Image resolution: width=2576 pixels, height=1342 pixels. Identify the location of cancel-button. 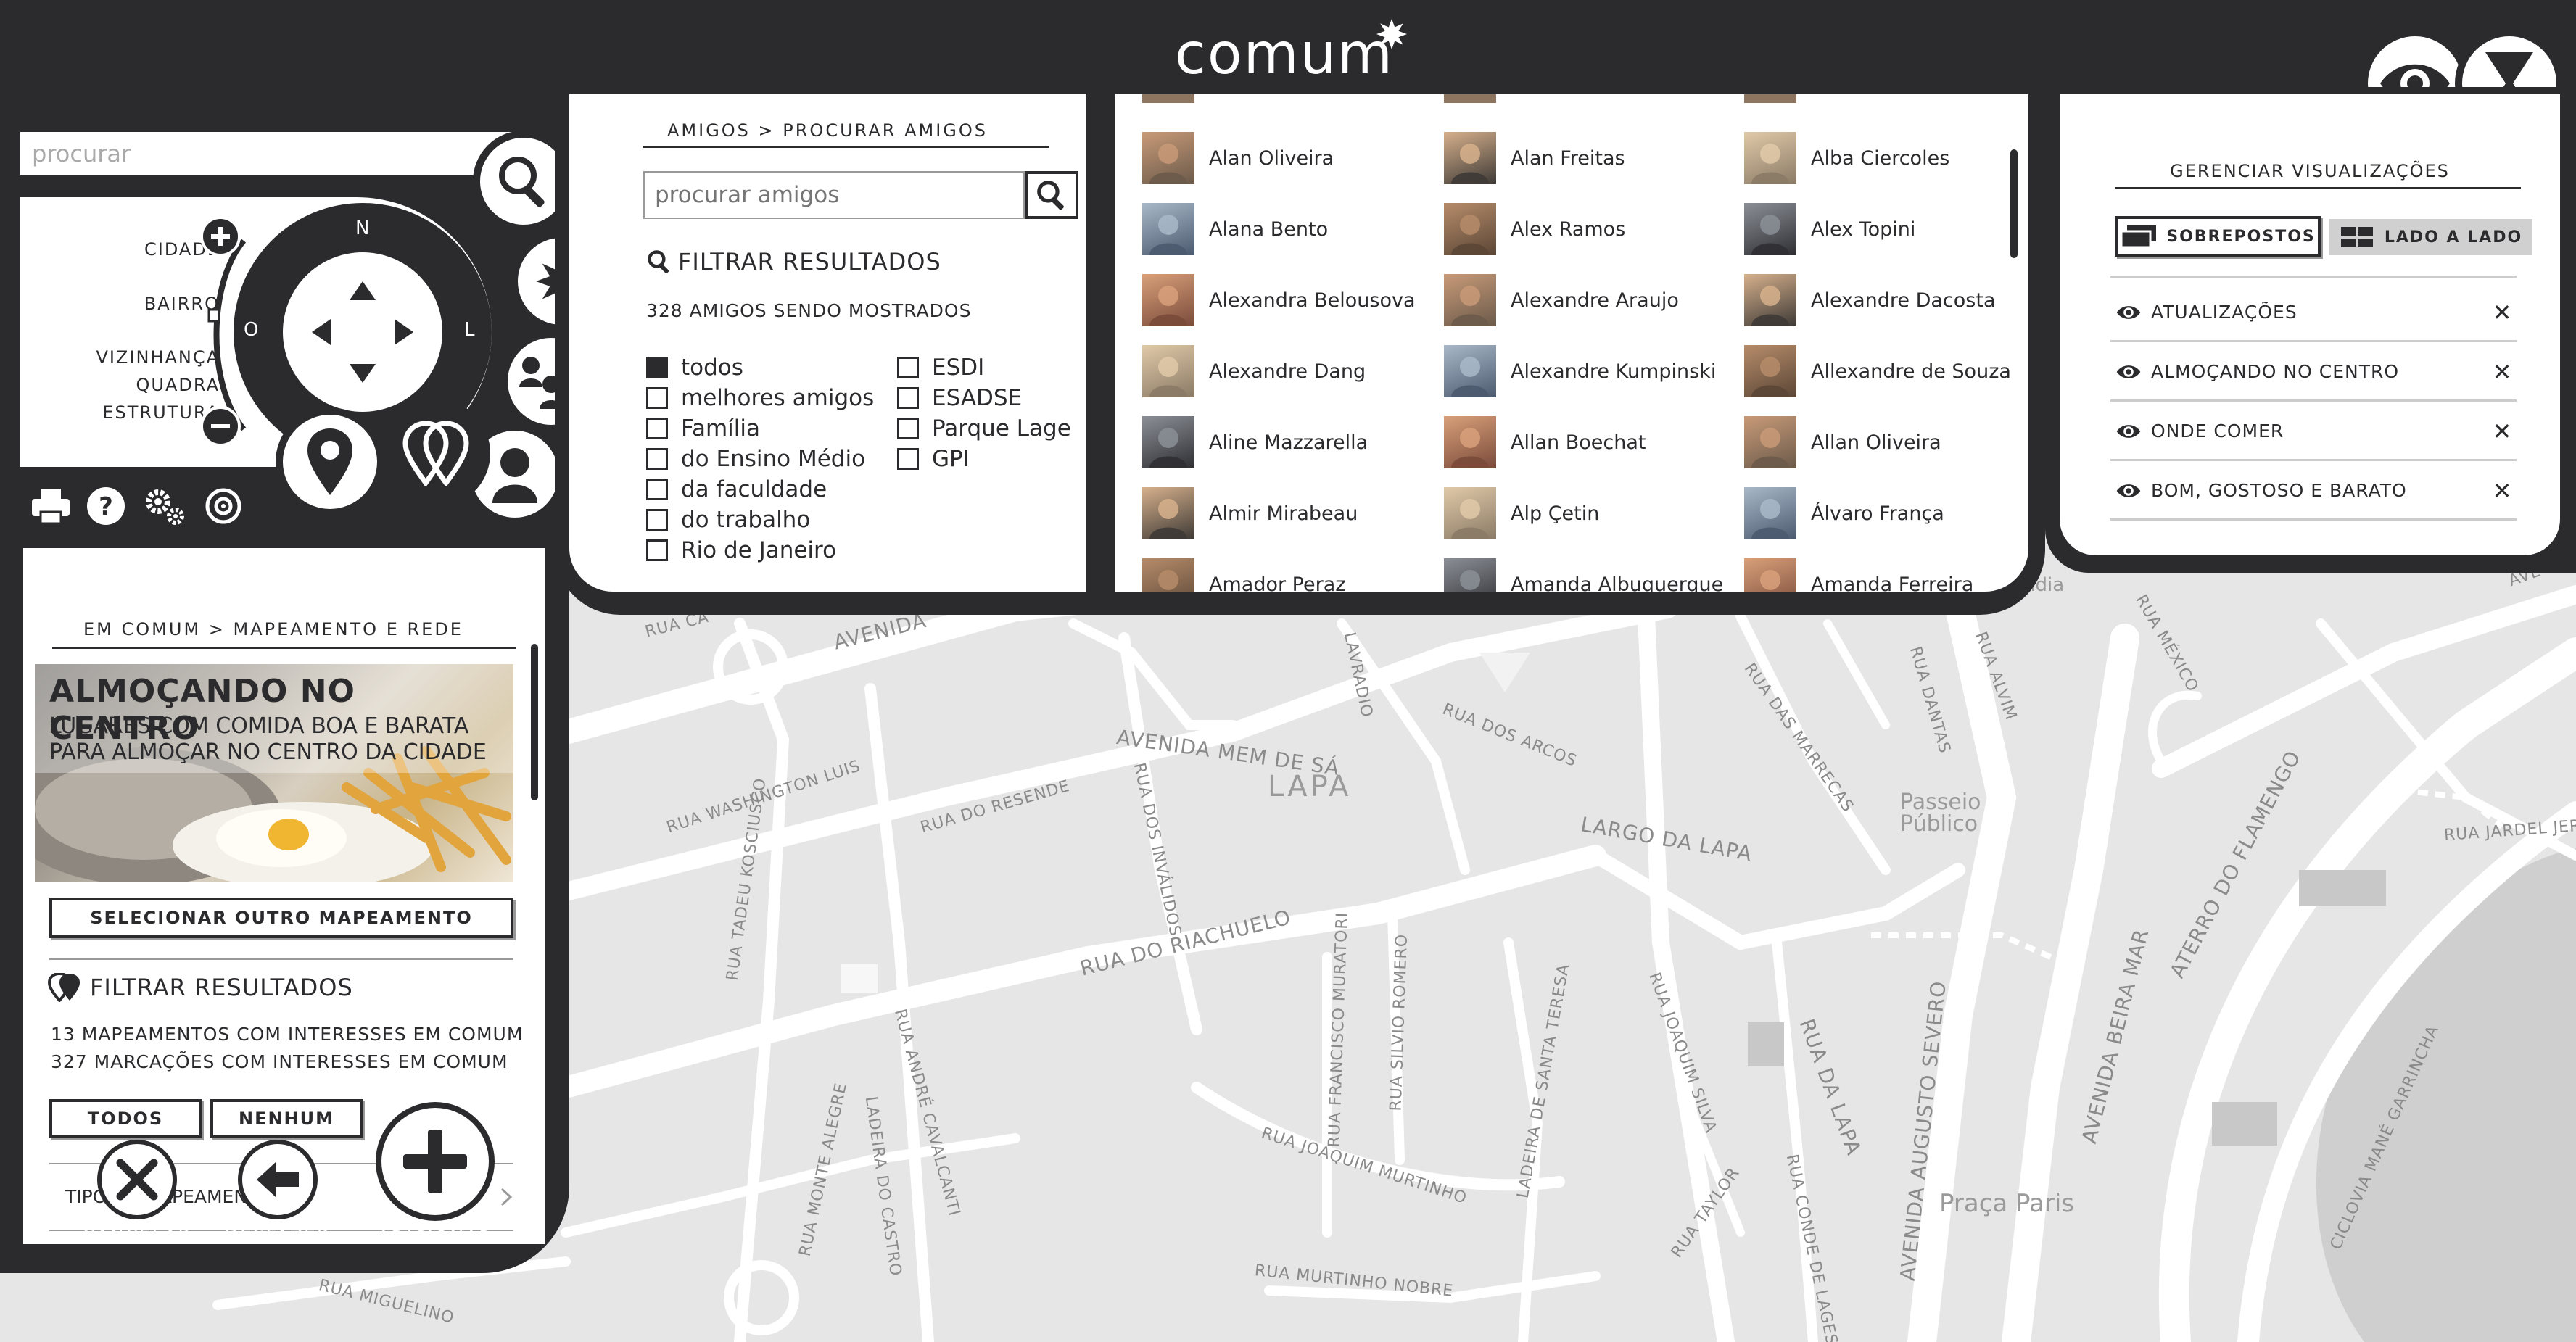
(137, 1179).